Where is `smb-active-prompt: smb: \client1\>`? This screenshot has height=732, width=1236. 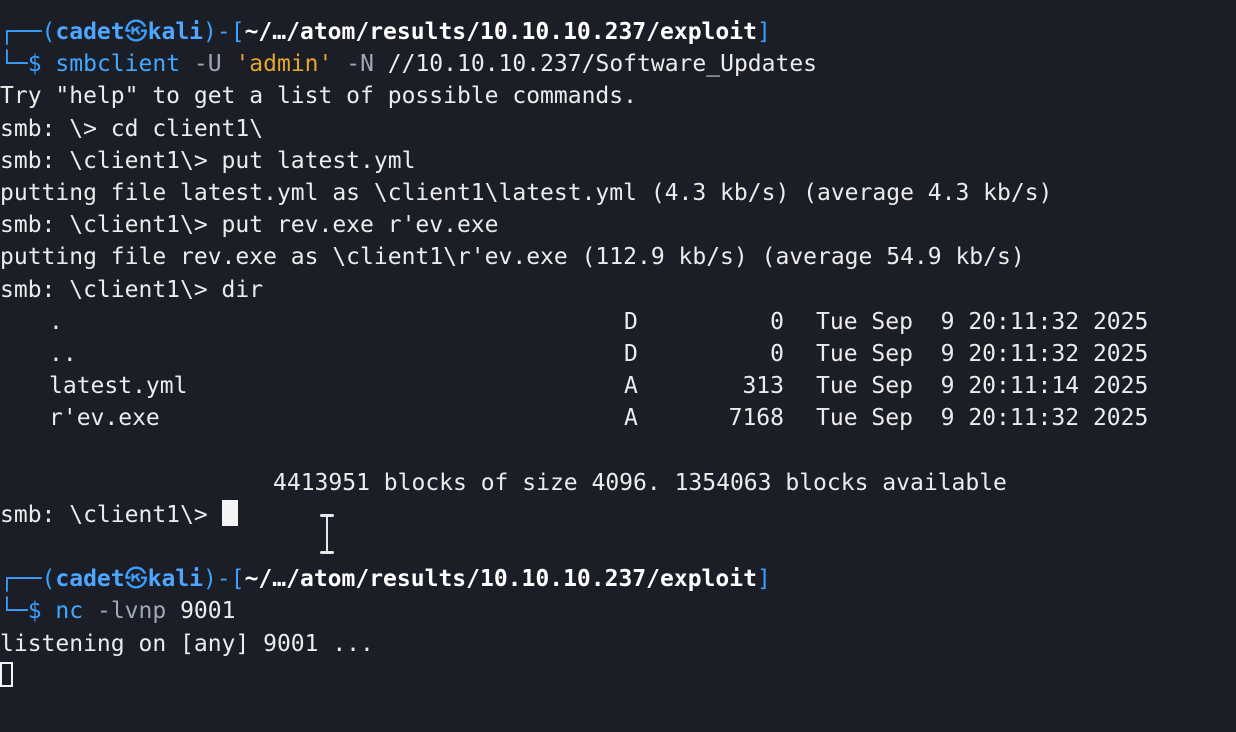
smb-active-prompt: smb: \client1\> is located at coordinates (618, 515).